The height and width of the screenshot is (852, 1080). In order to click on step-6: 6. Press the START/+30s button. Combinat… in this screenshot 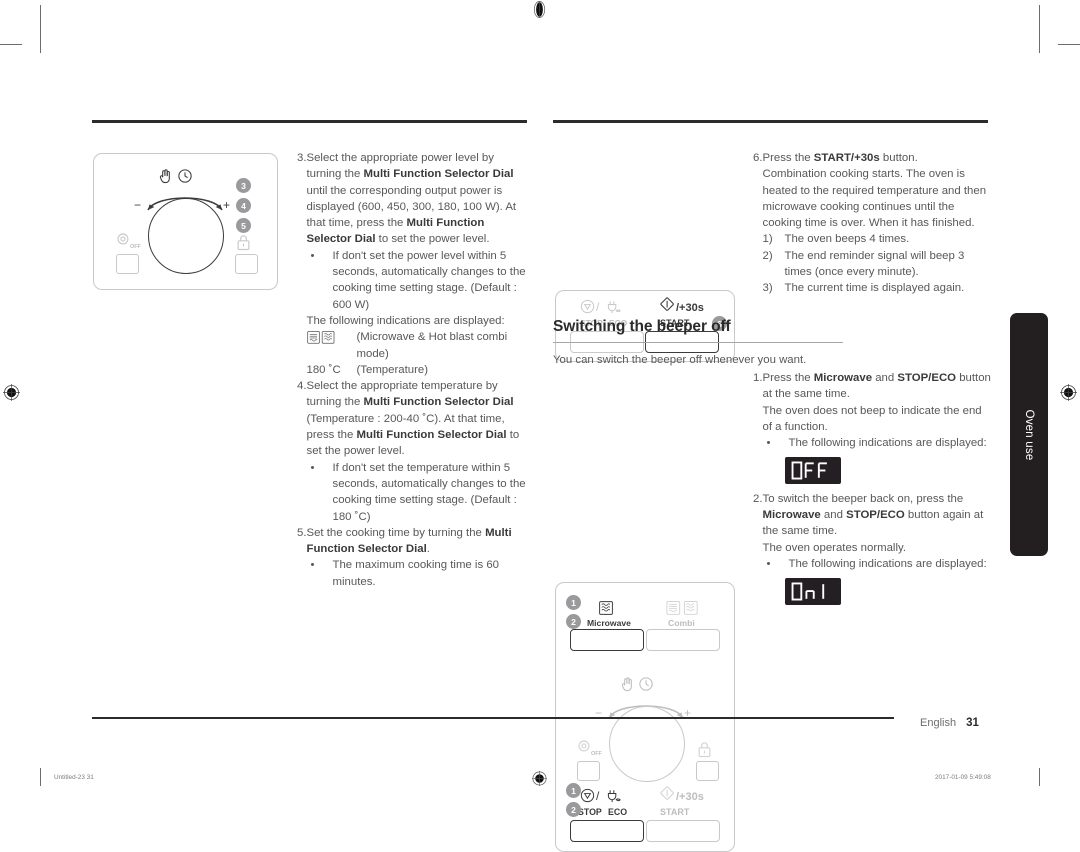, I will do `click(870, 223)`.